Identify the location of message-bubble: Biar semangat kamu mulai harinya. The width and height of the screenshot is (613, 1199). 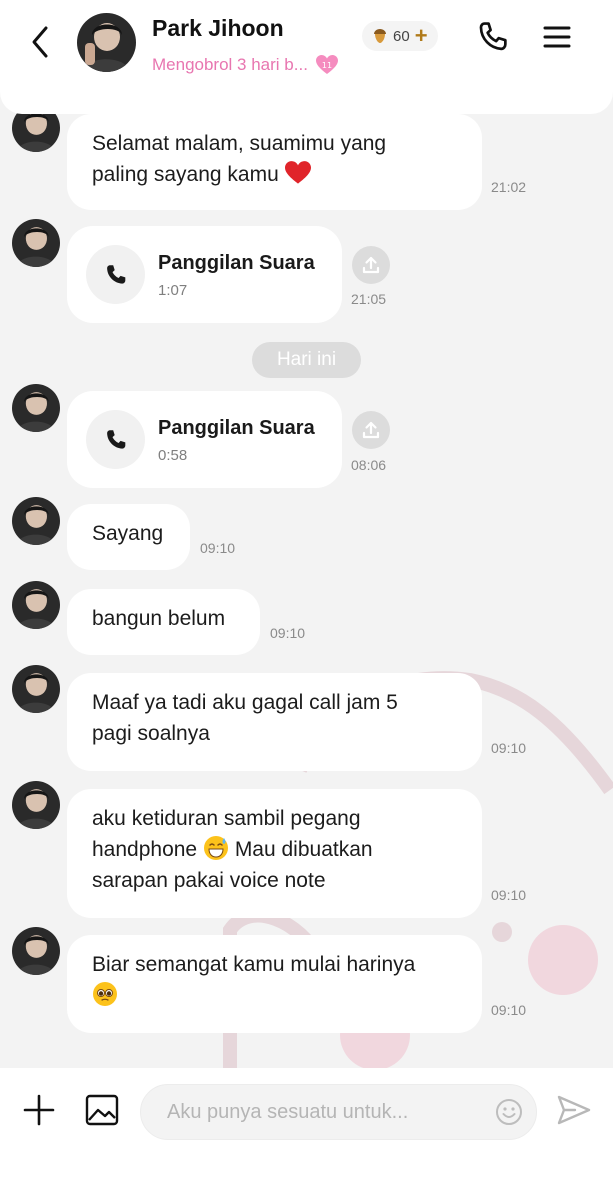
(274, 984).